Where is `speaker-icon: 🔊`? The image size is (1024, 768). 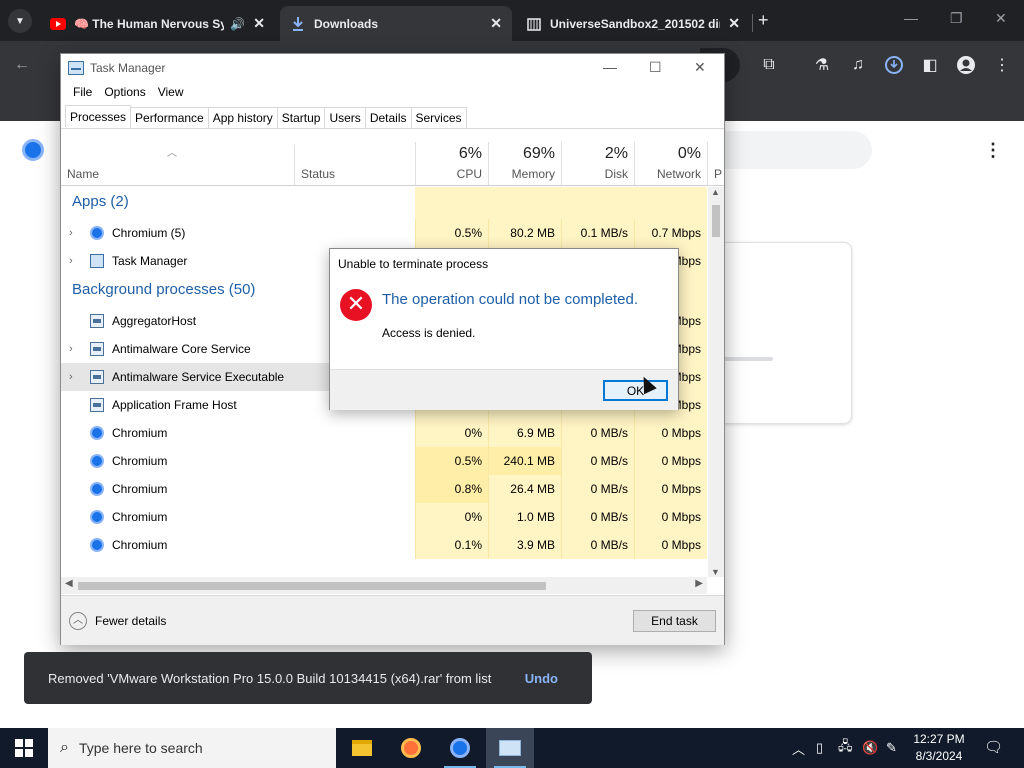
speaker-icon: 🔊 is located at coordinates (237, 24).